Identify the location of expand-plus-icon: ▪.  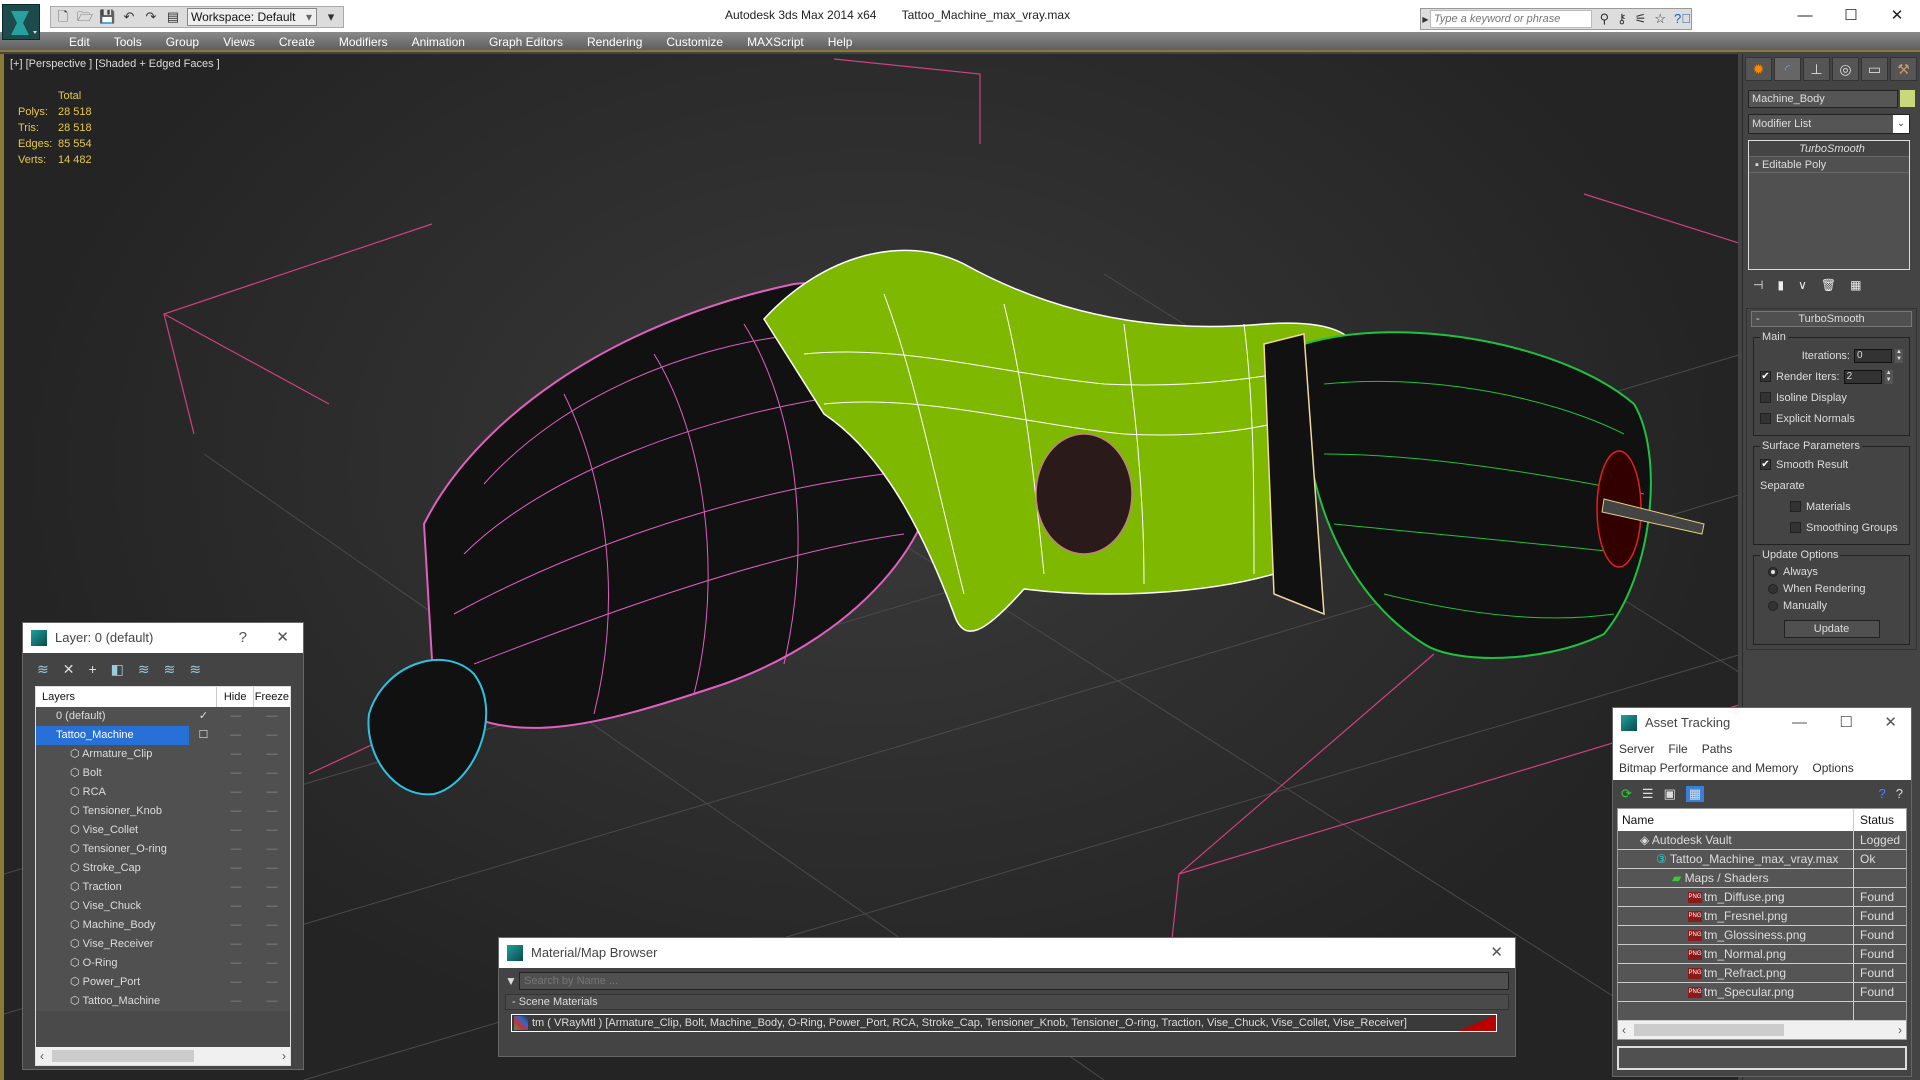
(1758, 165).